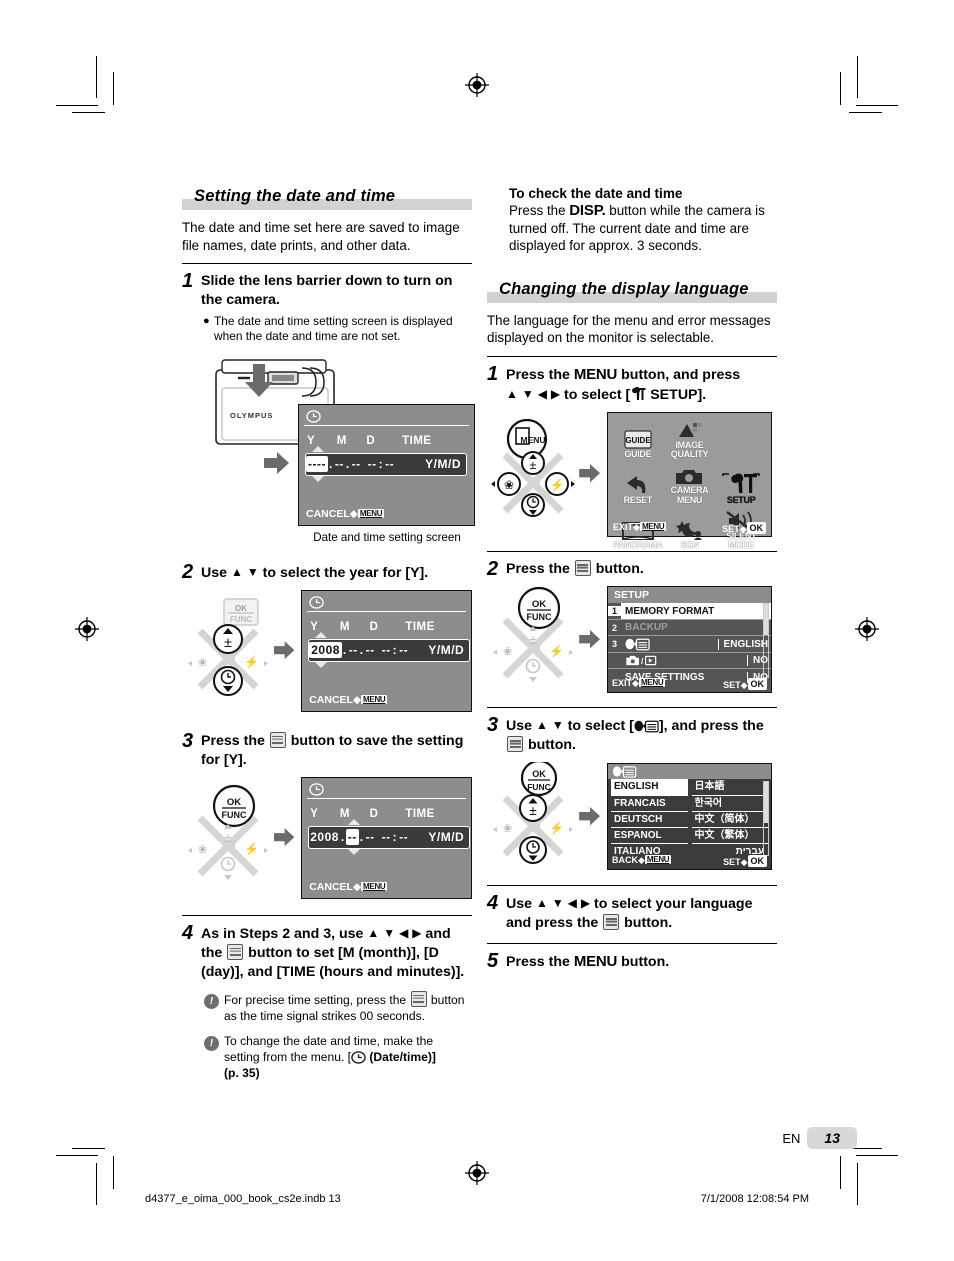  What do you see at coordinates (314, 813) in the screenshot?
I see `header-year: Y` at bounding box center [314, 813].